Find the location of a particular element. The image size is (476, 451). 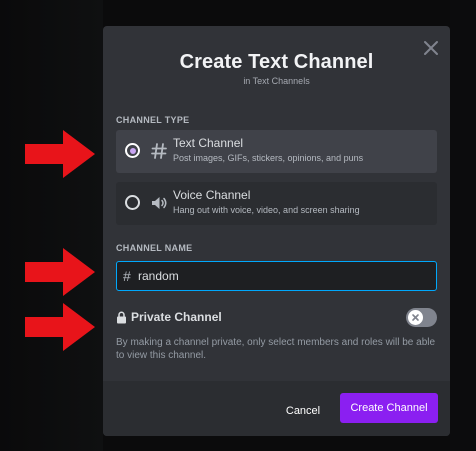

radio-unselected is located at coordinates (132, 202).